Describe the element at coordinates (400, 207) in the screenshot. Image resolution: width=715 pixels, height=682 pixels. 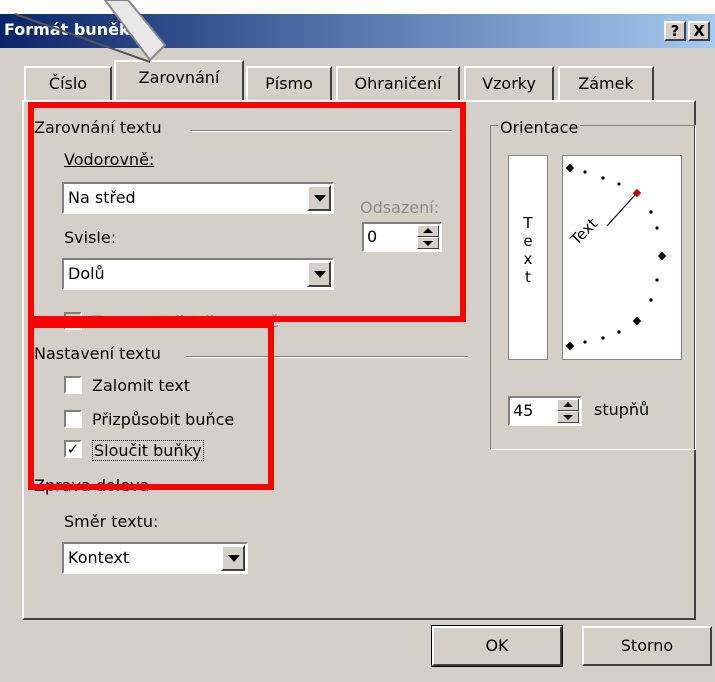
I see `indent-label: Odsazení:` at that location.